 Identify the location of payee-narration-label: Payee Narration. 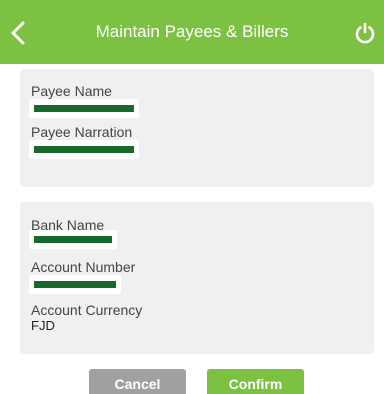
(82, 132).